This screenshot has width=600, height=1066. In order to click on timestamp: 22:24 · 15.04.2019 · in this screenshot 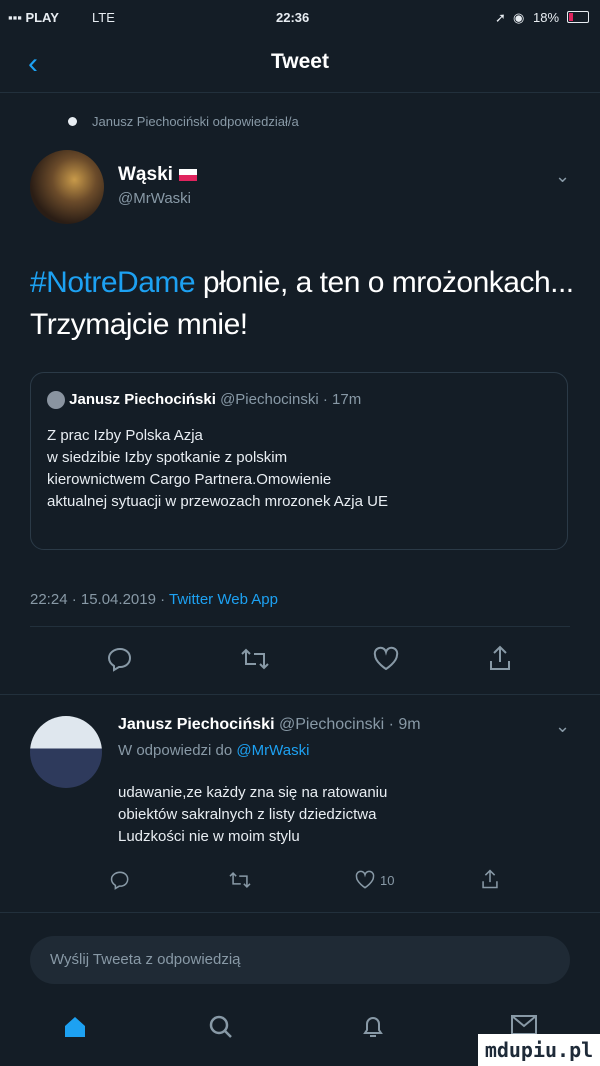, I will do `click(99, 599)`.